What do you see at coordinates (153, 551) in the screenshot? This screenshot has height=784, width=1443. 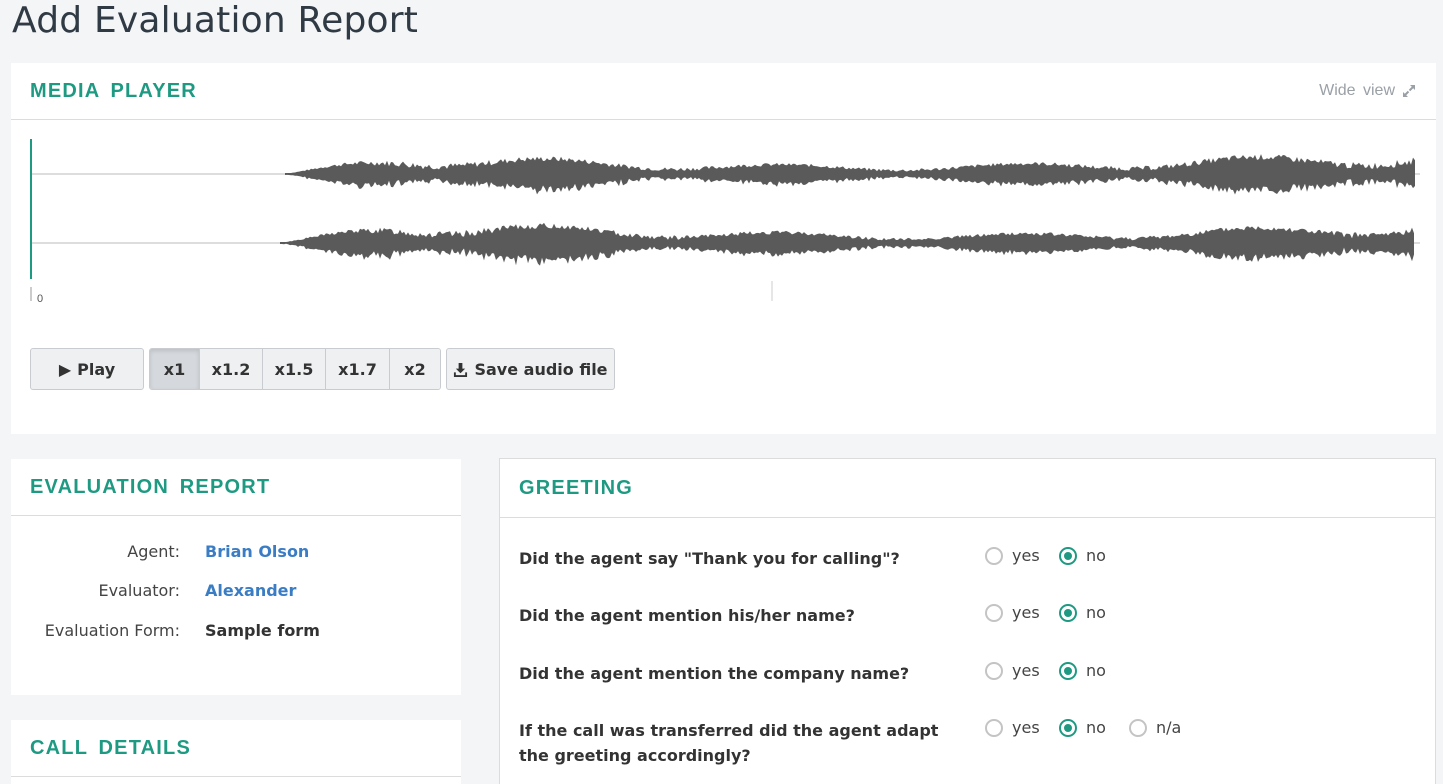 I see `agent-label: Agent:` at bounding box center [153, 551].